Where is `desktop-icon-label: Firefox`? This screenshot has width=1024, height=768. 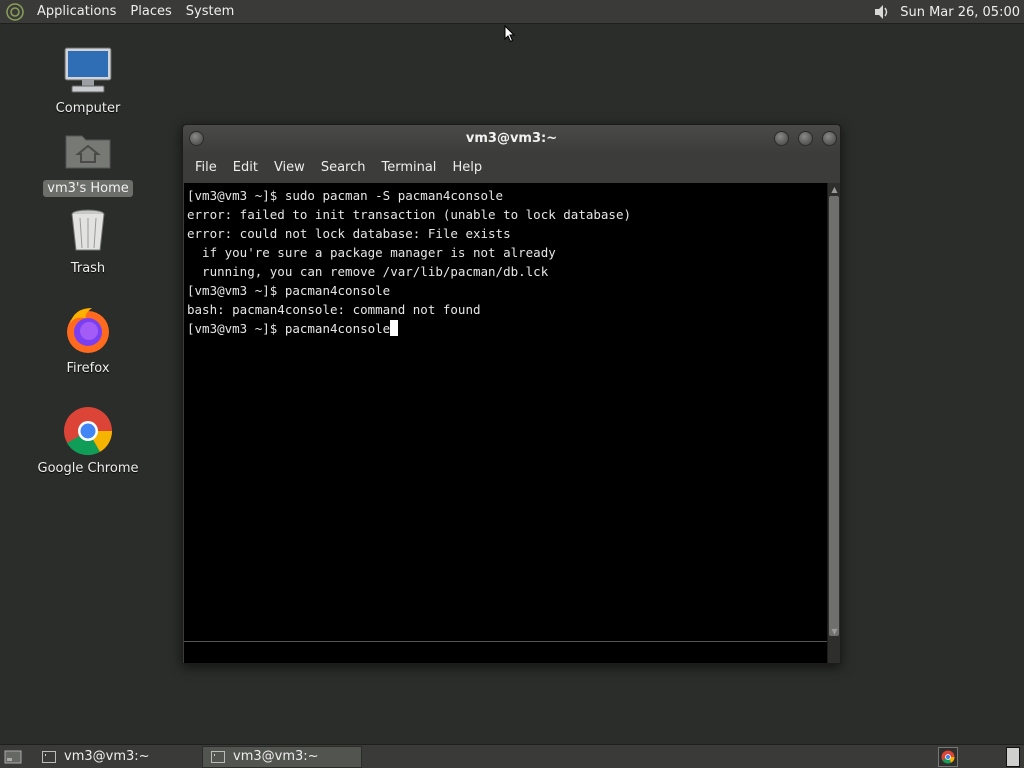 desktop-icon-label: Firefox is located at coordinates (88, 368).